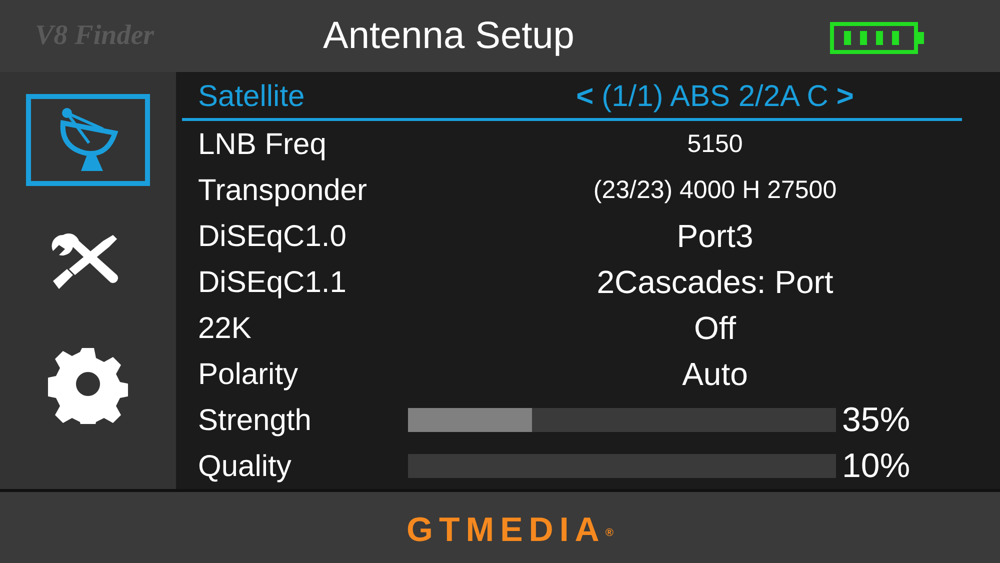 The image size is (1000, 563). What do you see at coordinates (572, 98) in the screenshot?
I see `selected-row-highlight: Satellite < (1/1) ABS 2/2A C >` at bounding box center [572, 98].